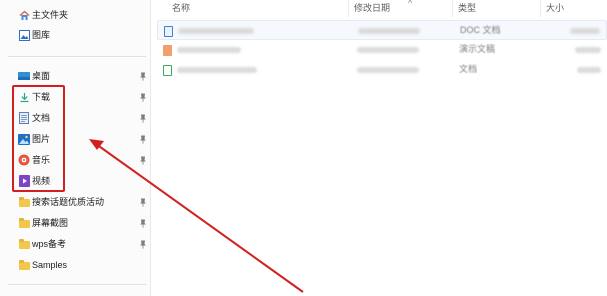 Image resolution: width=607 pixels, height=296 pixels. I want to click on sidebar-item-label: wps备考, so click(49, 244).